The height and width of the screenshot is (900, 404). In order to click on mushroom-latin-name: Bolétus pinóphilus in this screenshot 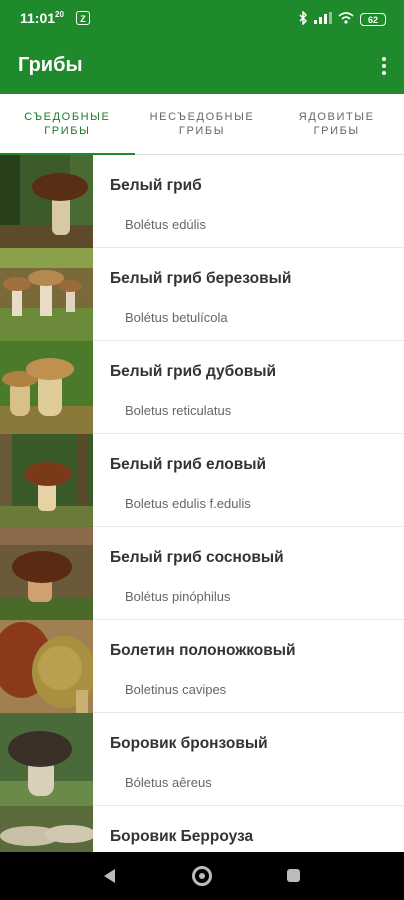, I will do `click(178, 596)`.